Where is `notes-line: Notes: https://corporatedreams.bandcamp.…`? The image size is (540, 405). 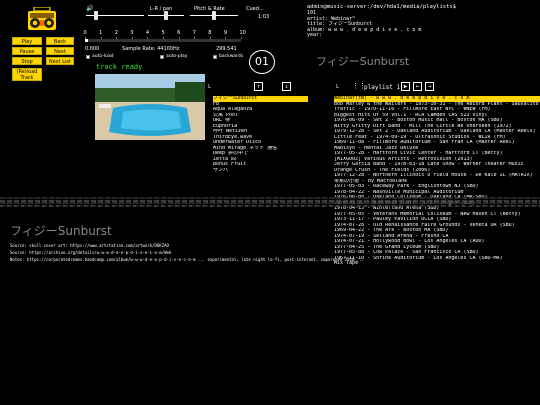 notes-line: Notes: https://corporatedreams.bandcamp.… is located at coordinates (187, 259).